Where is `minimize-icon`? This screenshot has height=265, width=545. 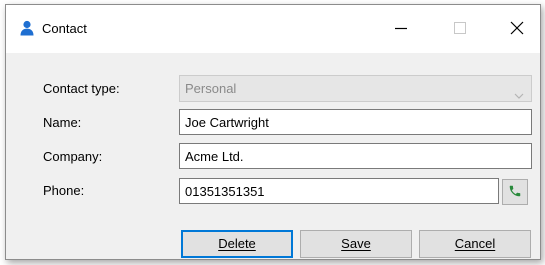 minimize-icon is located at coordinates (401, 29).